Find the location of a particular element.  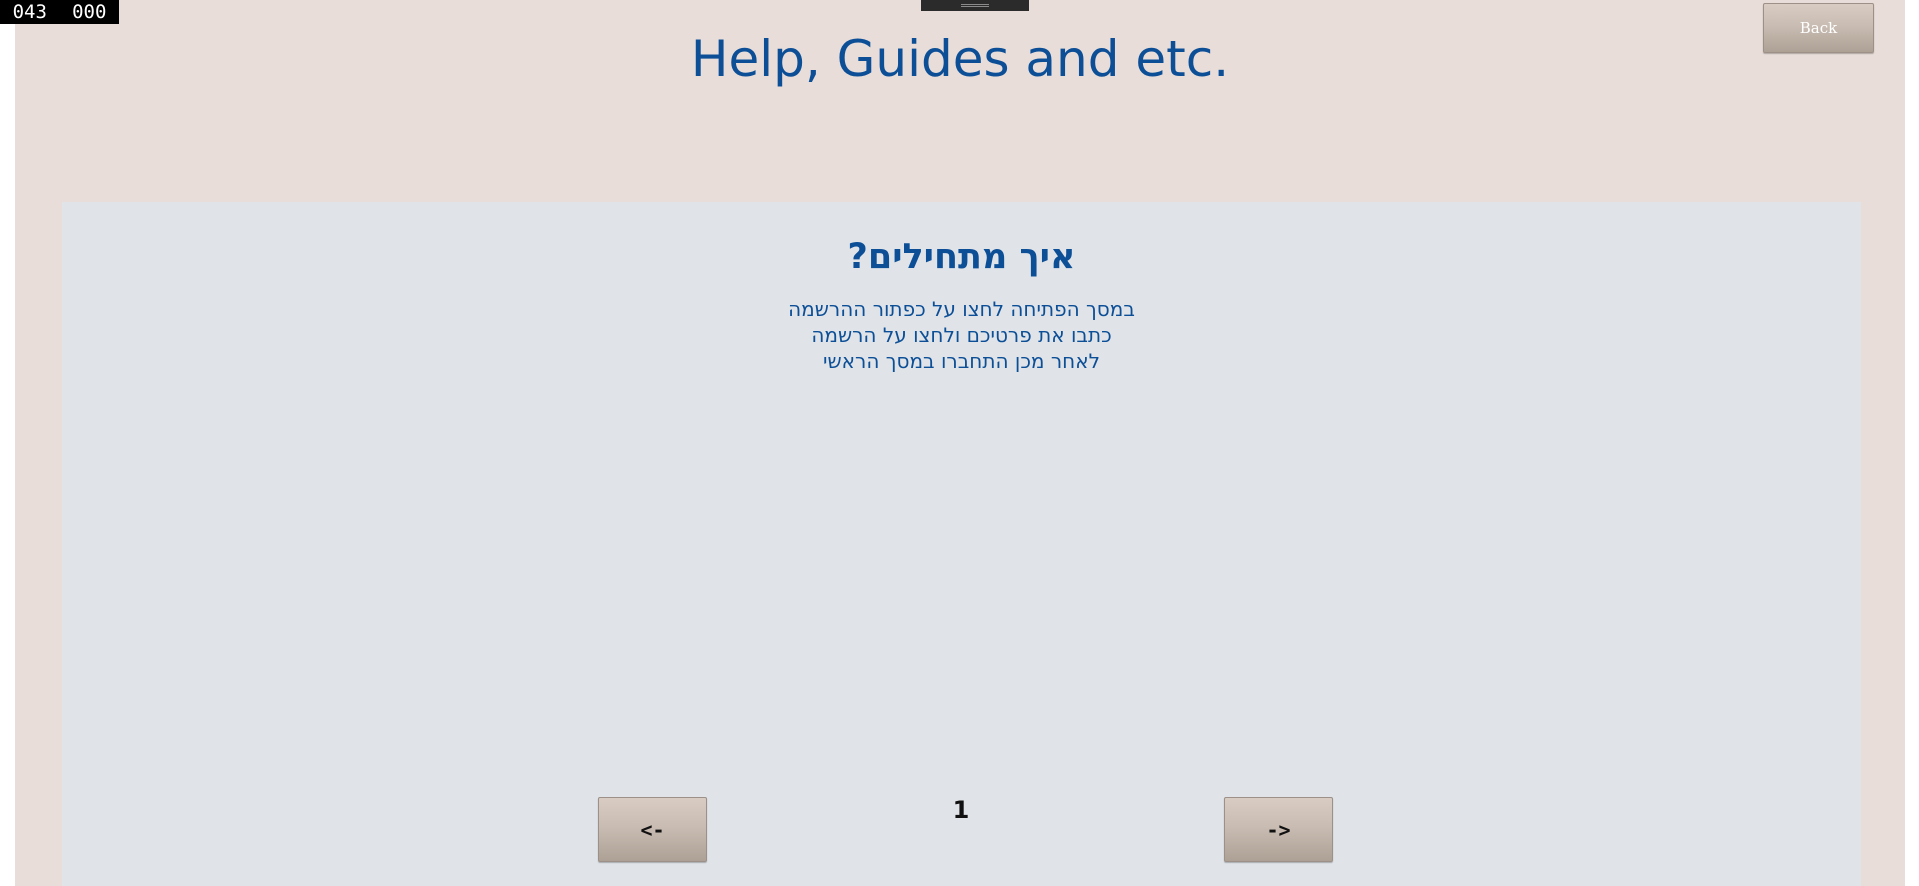

instruction-line: לאחר מכן התחברו במסך הראשי is located at coordinates (961, 361).